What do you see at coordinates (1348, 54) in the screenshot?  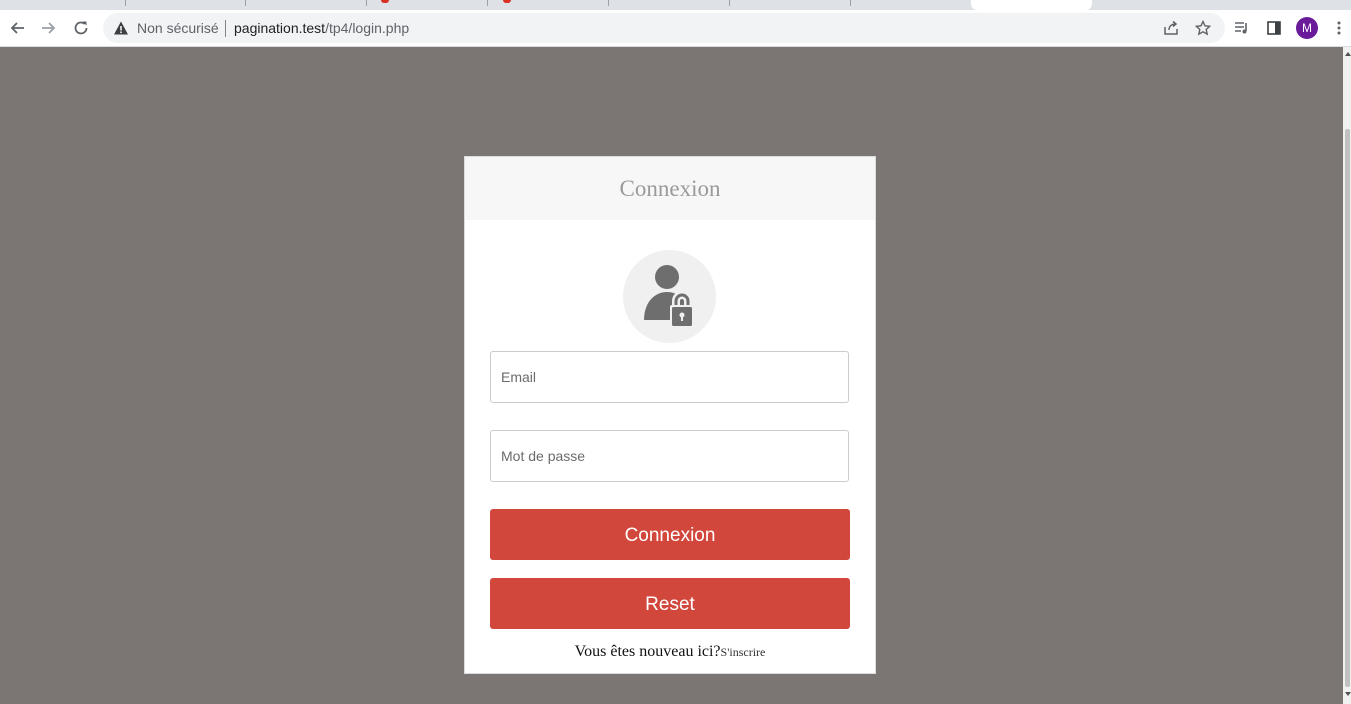 I see `scroll-up-icon` at bounding box center [1348, 54].